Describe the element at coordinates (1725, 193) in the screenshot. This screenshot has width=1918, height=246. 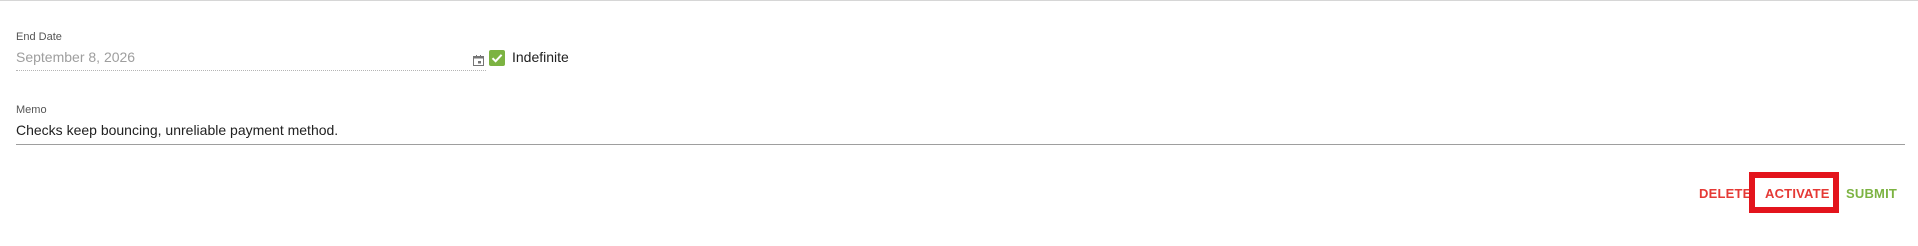
I see `delete-button: DELETE` at that location.